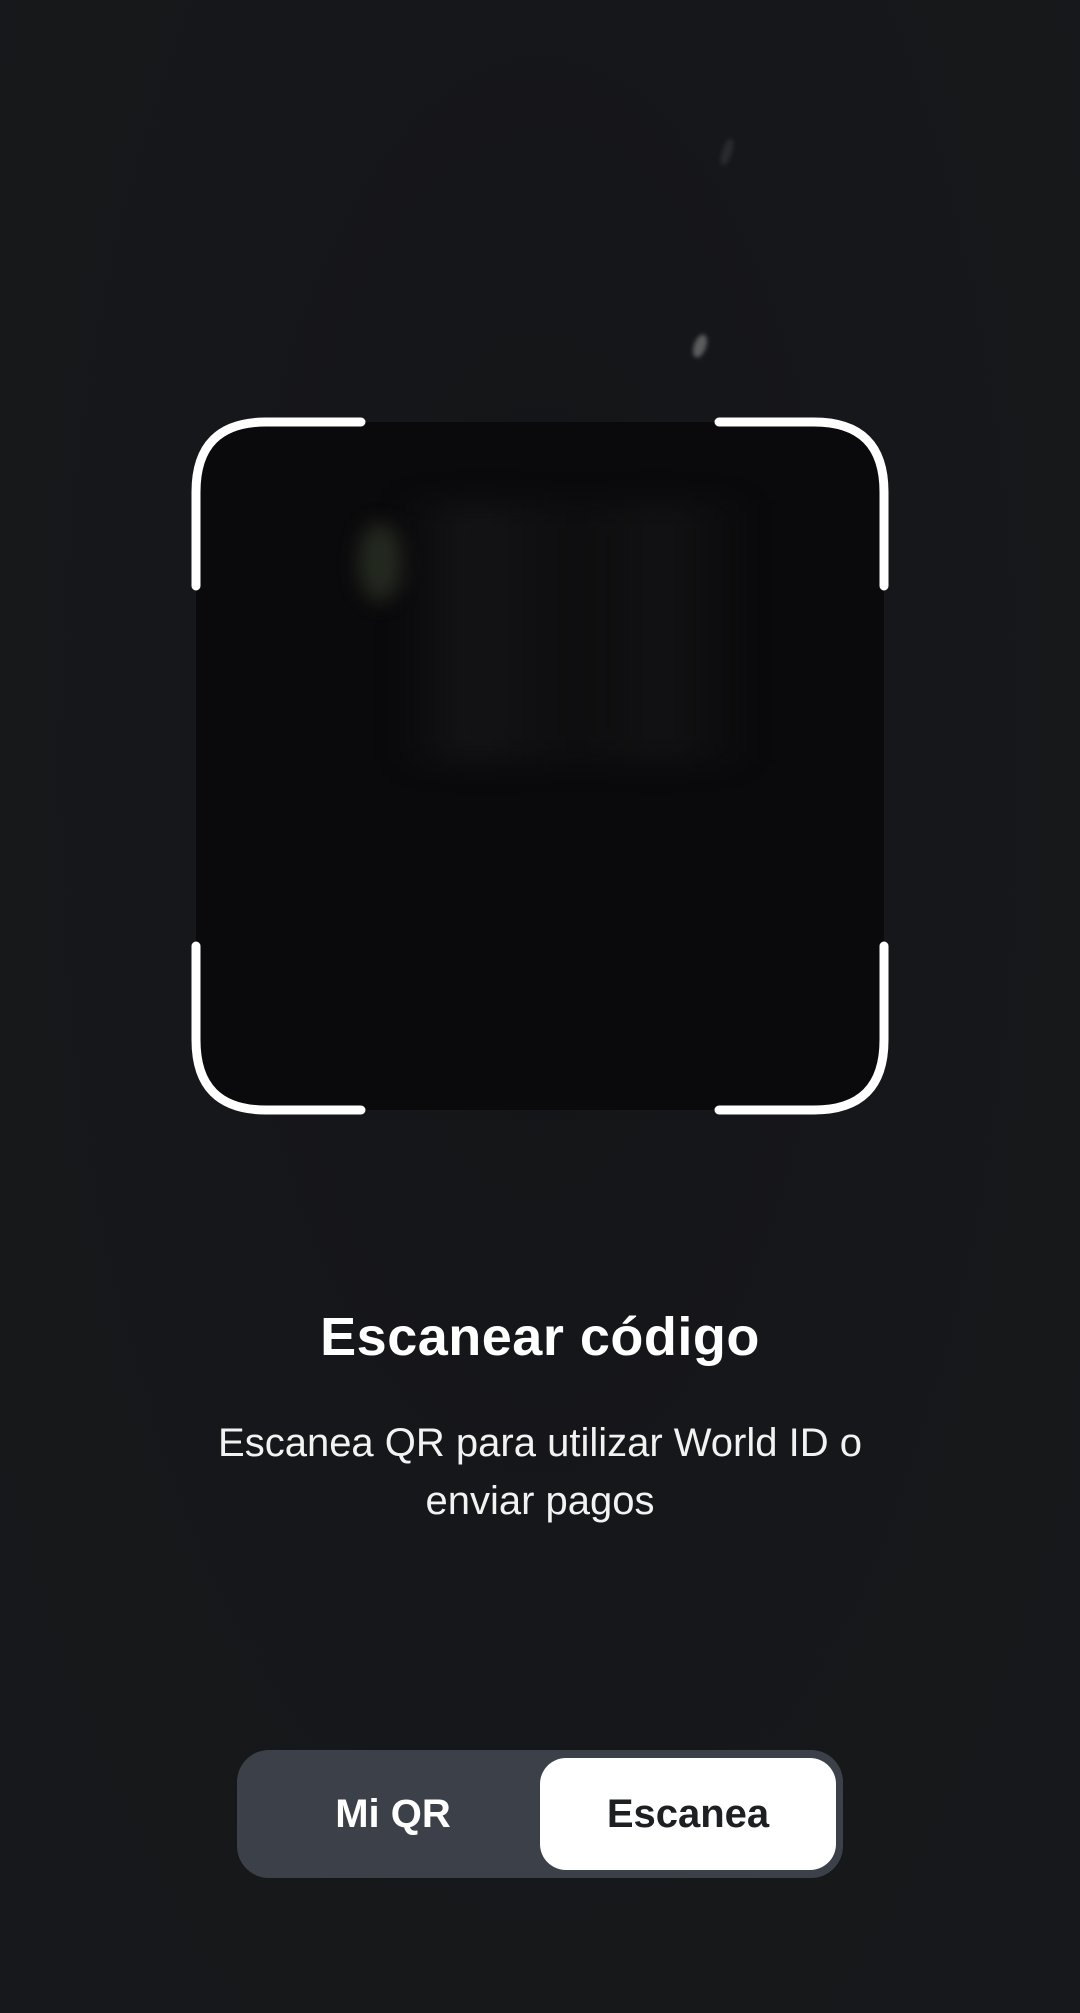  I want to click on page-title: Escanear código, so click(540, 1337).